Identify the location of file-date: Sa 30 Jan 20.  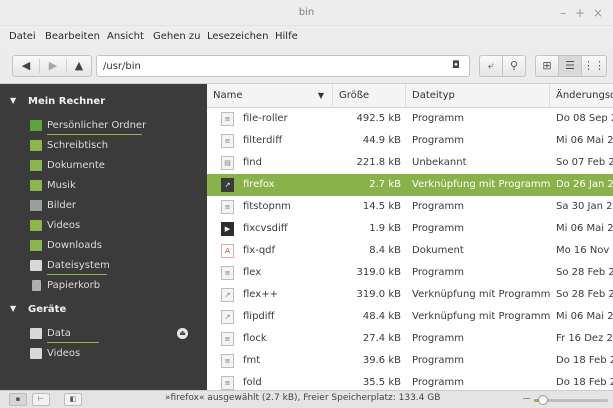
(584, 206).